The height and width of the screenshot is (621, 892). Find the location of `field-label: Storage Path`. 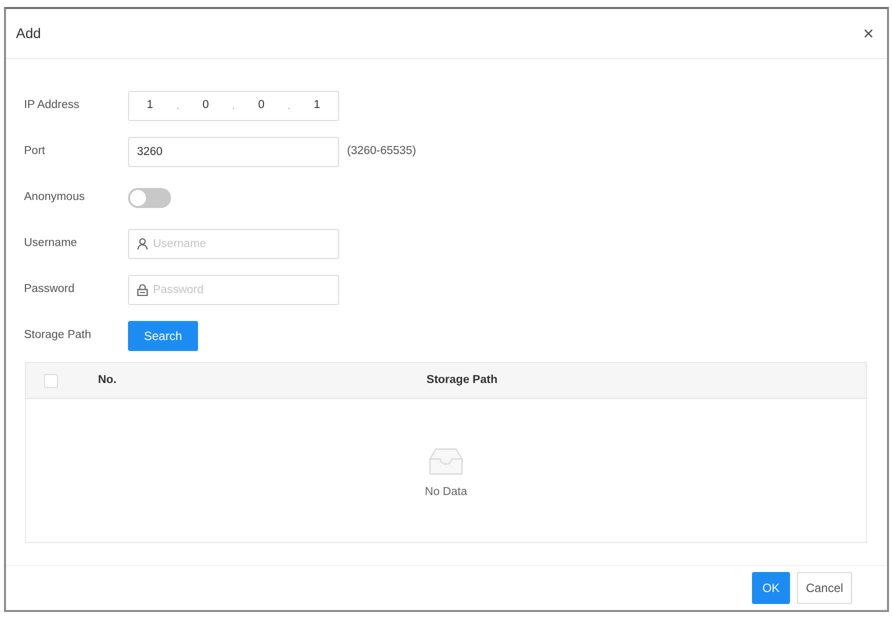

field-label: Storage Path is located at coordinates (58, 336).